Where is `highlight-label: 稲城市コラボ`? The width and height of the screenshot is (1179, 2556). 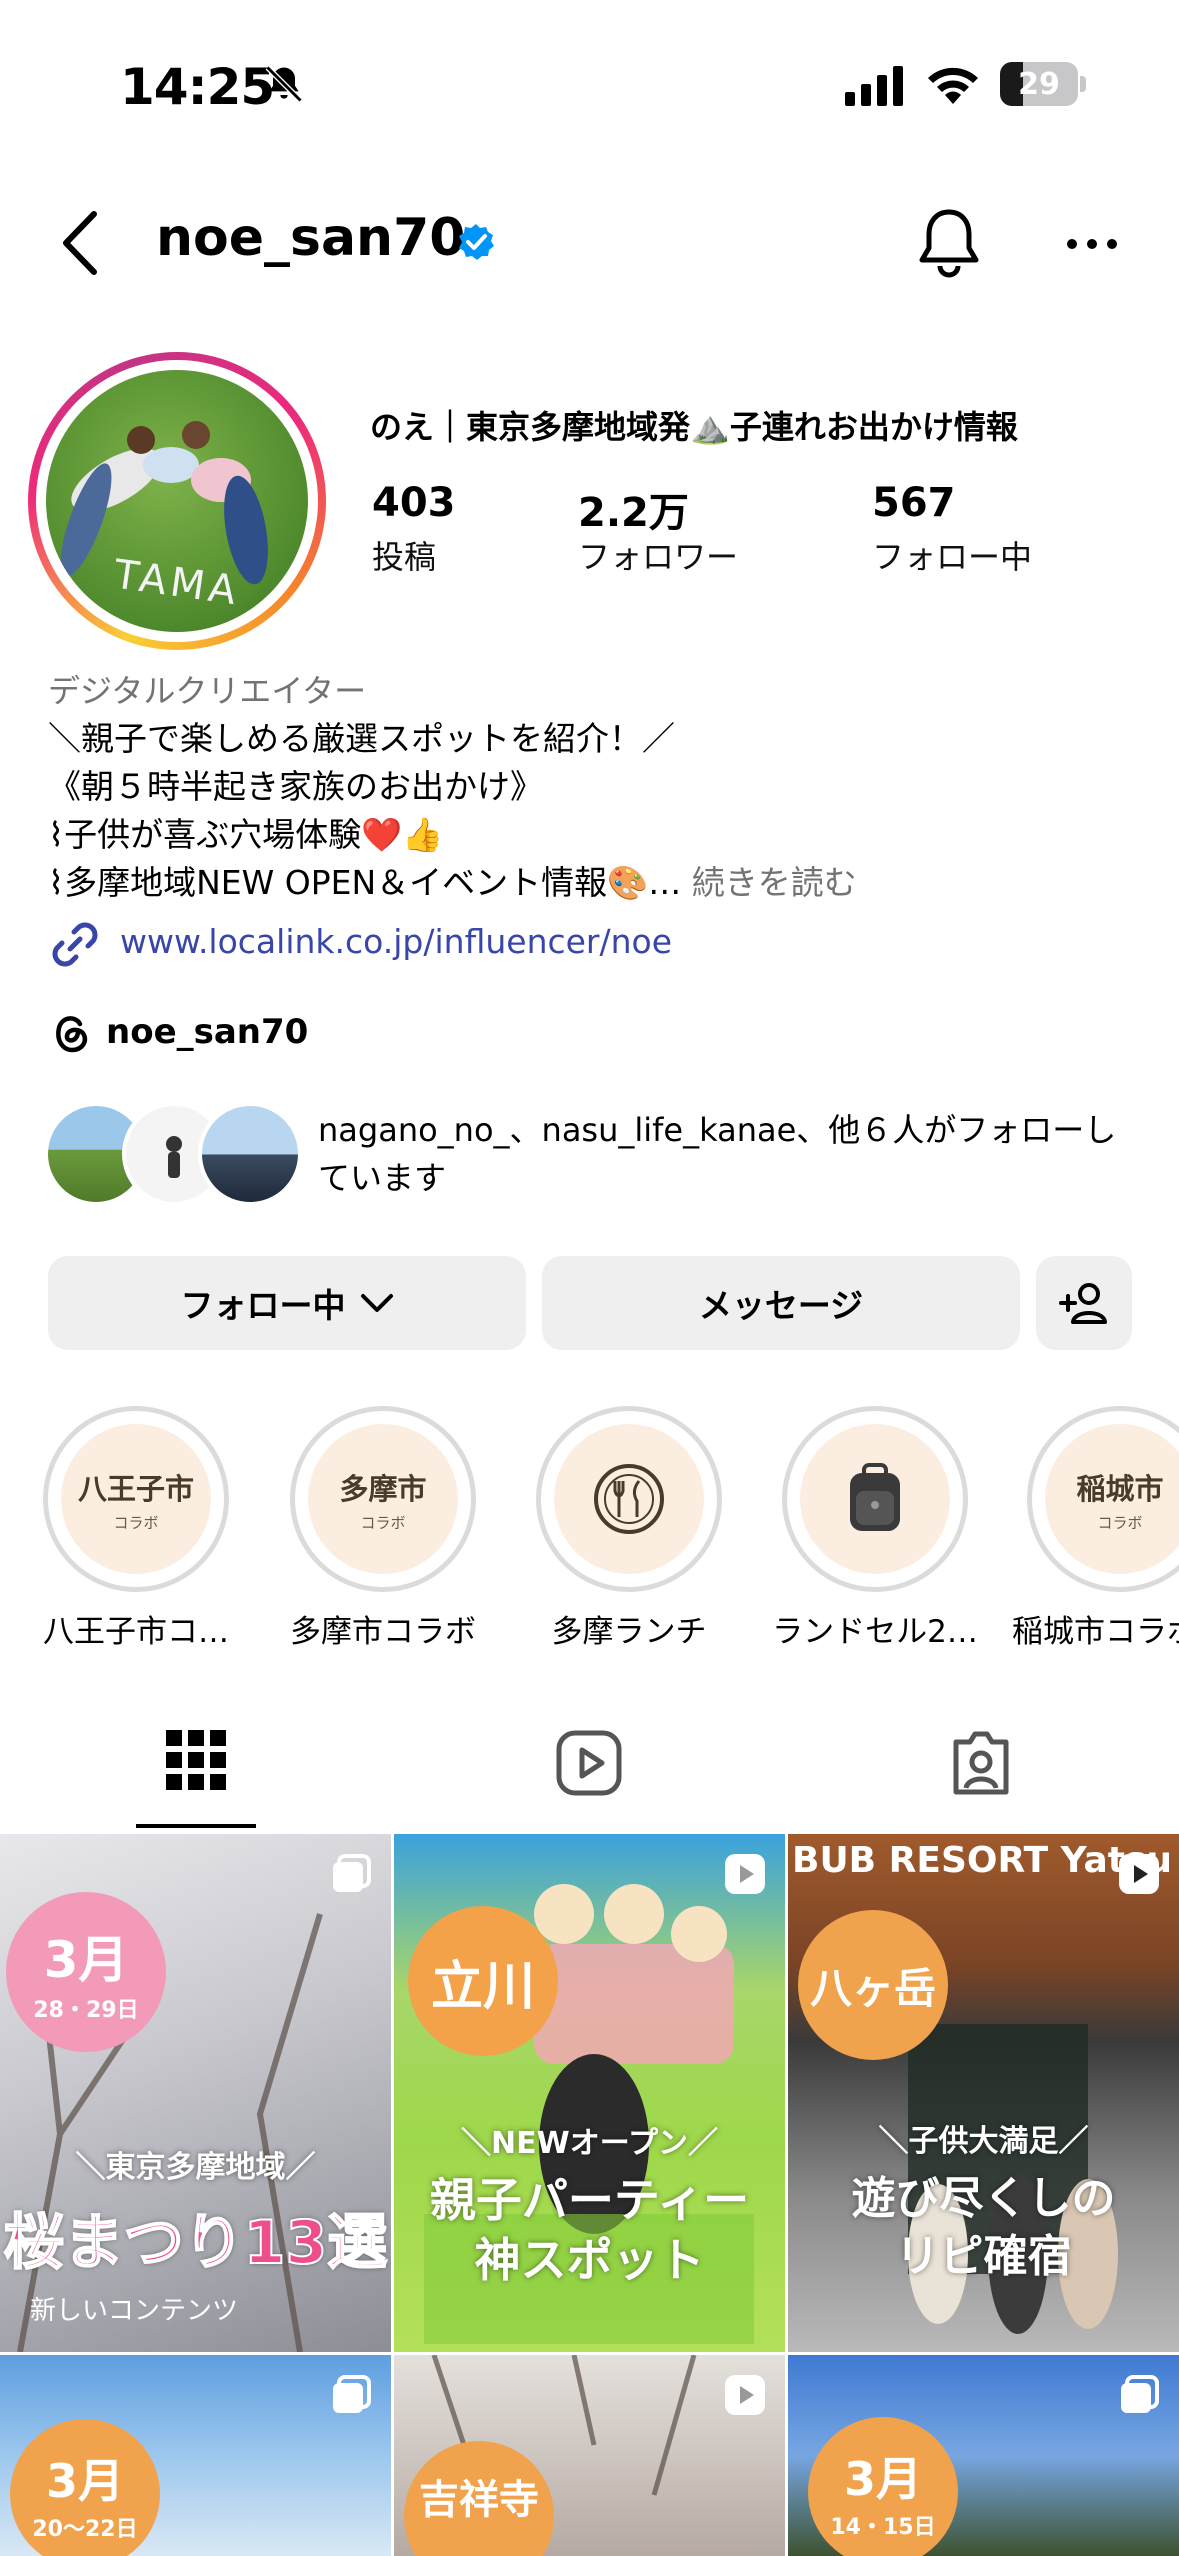
highlight-label: 稲城市コラボ is located at coordinates (1095, 1628).